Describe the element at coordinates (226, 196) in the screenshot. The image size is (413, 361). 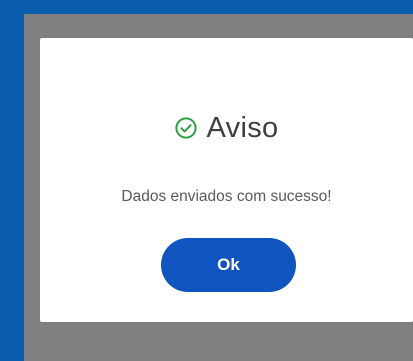
I see `dialog-message: Dados enviados com sucesso!` at that location.